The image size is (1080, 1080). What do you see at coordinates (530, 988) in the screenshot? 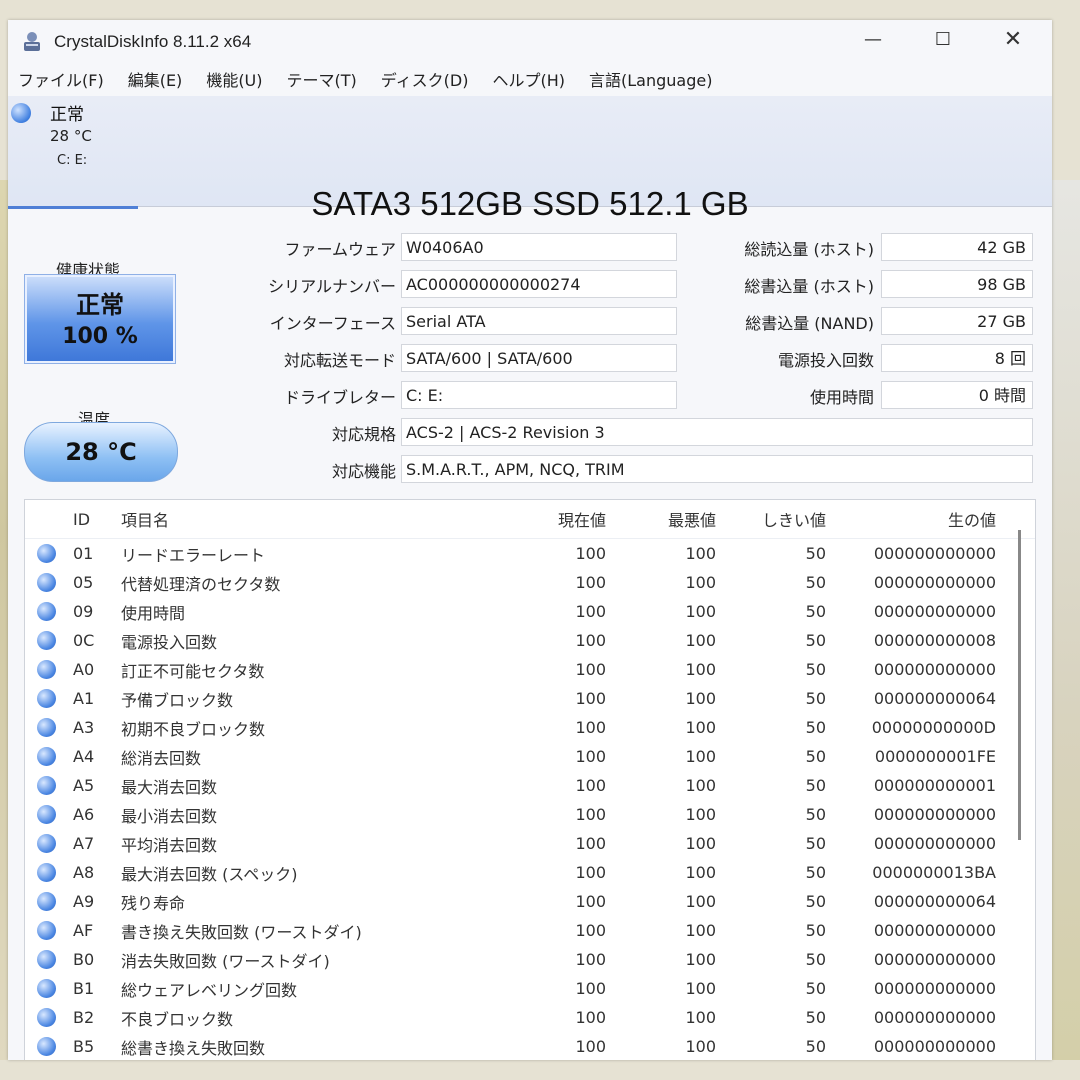
I see `table-row: B1 総ウェアレベリング回数 100 100 50 000000000000` at bounding box center [530, 988].